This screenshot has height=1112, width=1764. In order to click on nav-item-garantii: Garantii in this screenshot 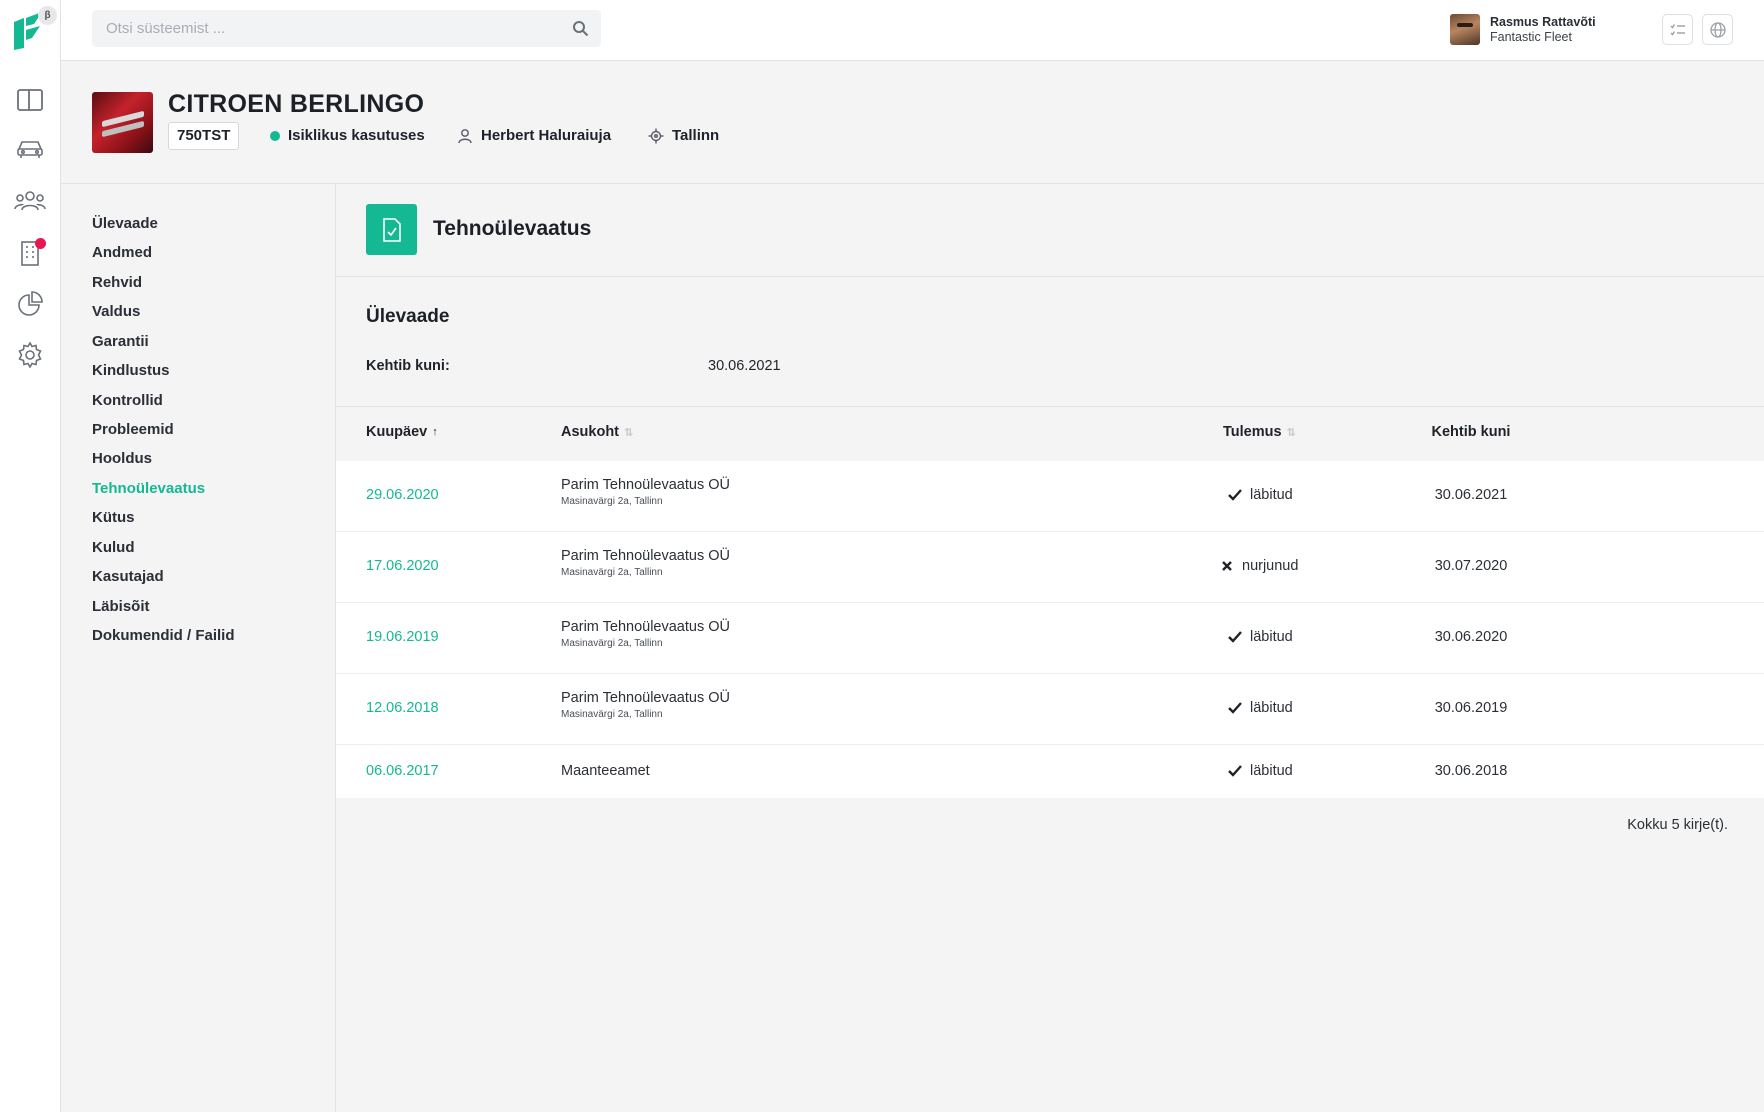, I will do `click(120, 341)`.